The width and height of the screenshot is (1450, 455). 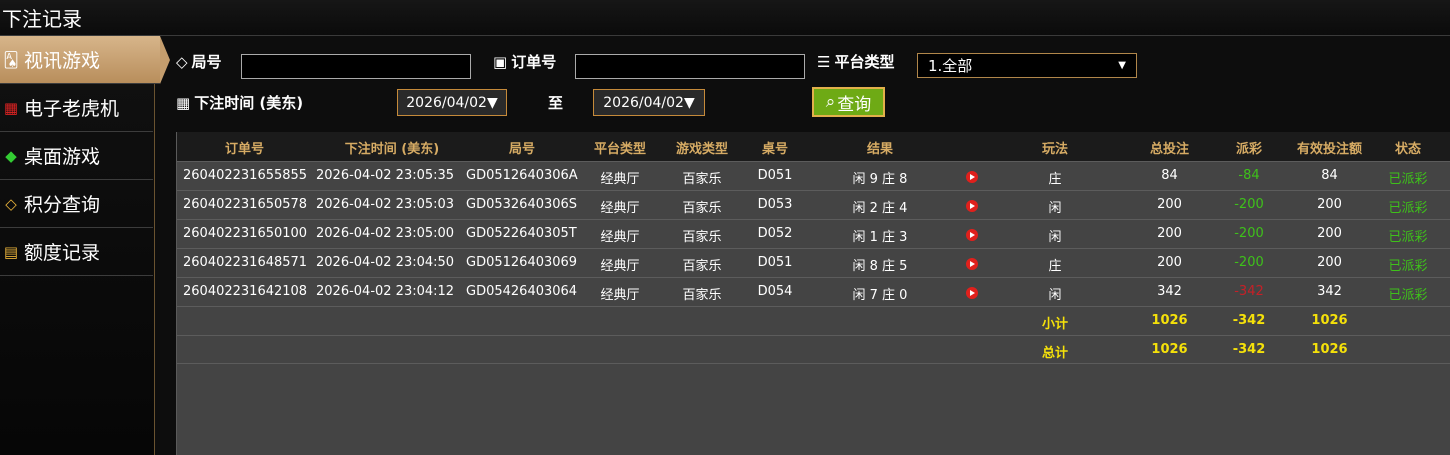 I want to click on sidebar-item-label: 额度记录, so click(x=62, y=253).